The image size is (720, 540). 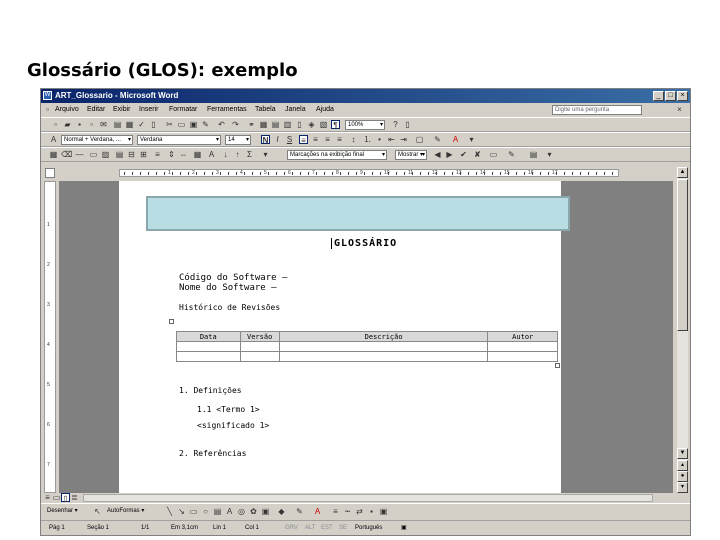 What do you see at coordinates (265, 154) in the screenshot?
I see `reviewing-options-icon: ▾` at bounding box center [265, 154].